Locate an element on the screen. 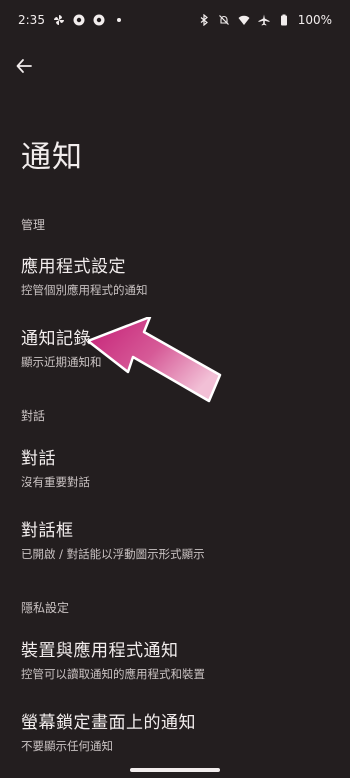  item-subtitle: 控管可以讀取通知的應用程式和裝置 is located at coordinates (113, 674).